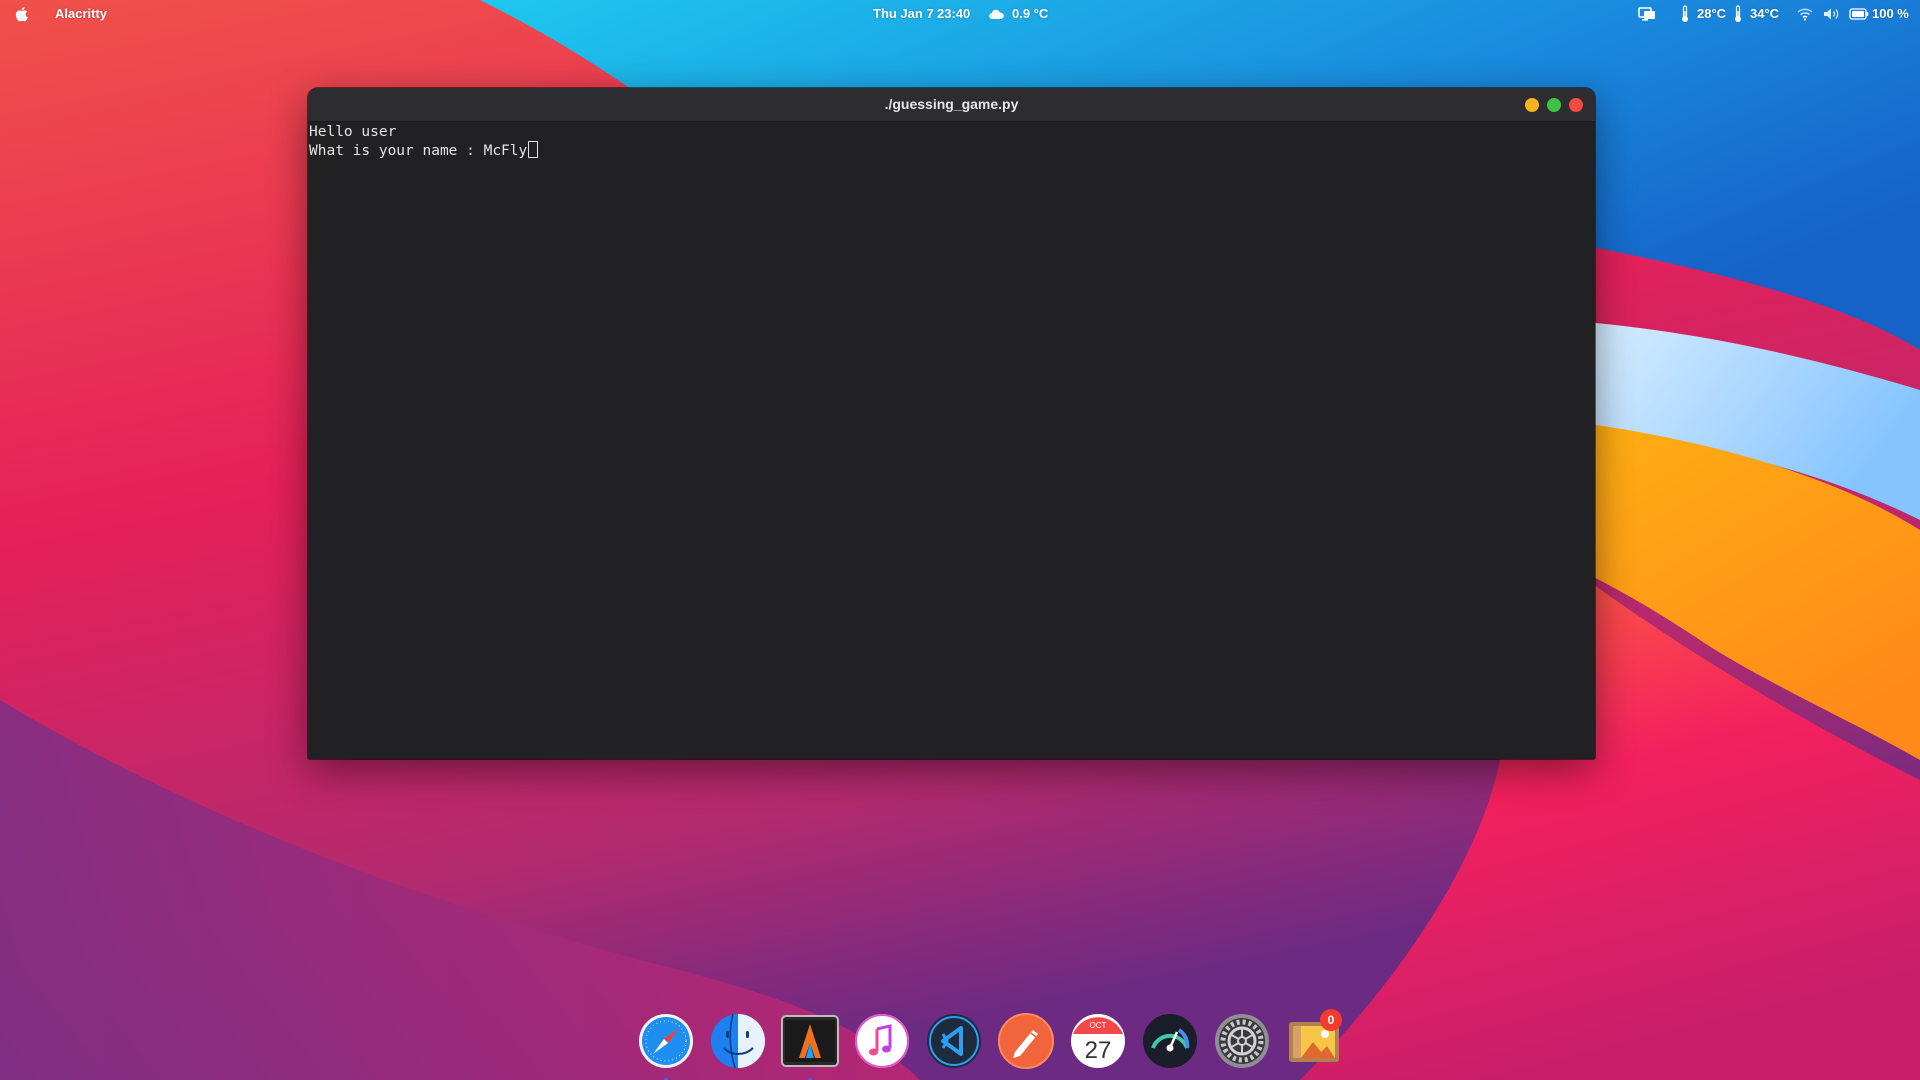 The image size is (1920, 1080). I want to click on active-app-name: Alacritty, so click(81, 14).